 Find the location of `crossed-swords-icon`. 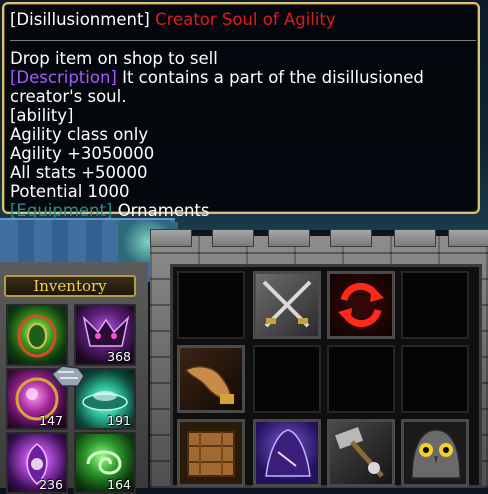

crossed-swords-icon is located at coordinates (287, 304).